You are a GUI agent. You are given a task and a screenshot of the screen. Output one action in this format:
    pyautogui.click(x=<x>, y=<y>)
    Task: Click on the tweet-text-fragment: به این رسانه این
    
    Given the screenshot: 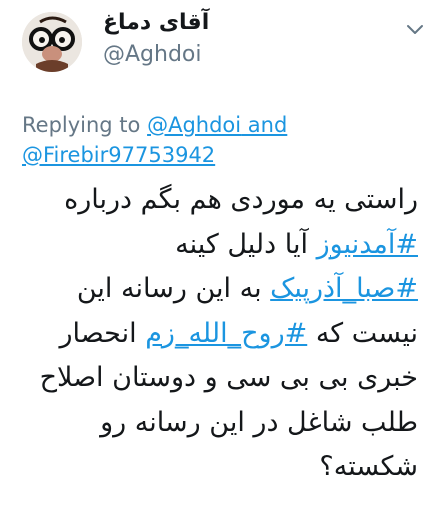 What is the action you would take?
    pyautogui.click(x=173, y=288)
    